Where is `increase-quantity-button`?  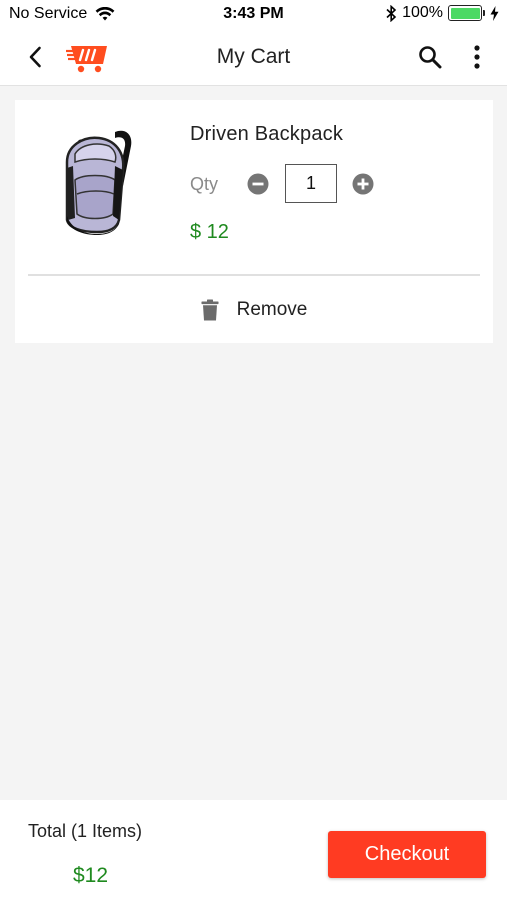 increase-quantity-button is located at coordinates (363, 184).